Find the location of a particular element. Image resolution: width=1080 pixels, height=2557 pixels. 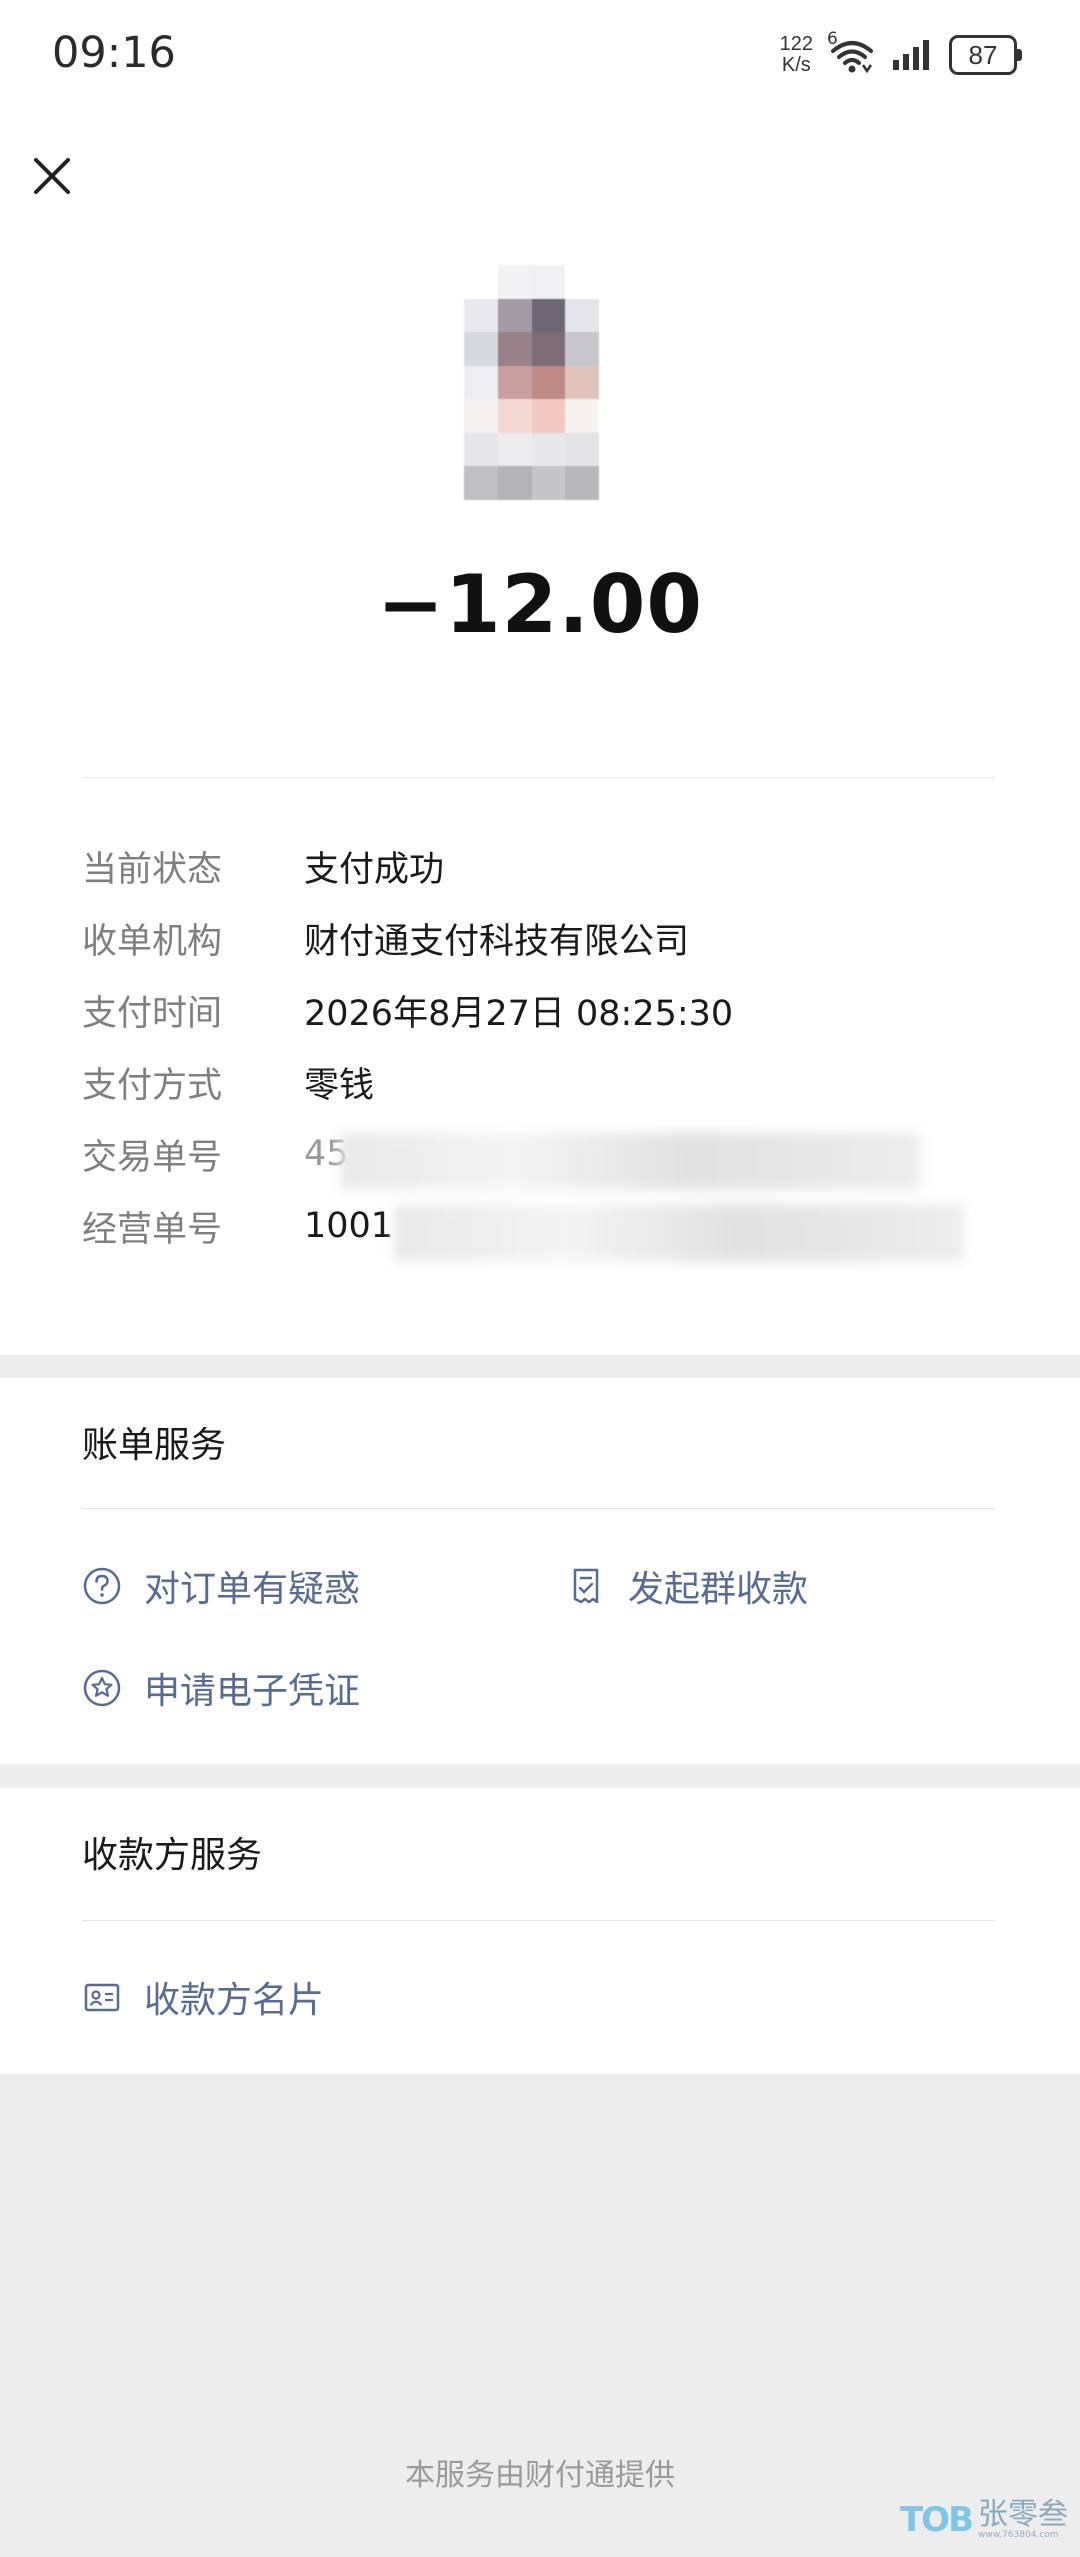

detail-label: 支付时间 is located at coordinates (152, 1013).